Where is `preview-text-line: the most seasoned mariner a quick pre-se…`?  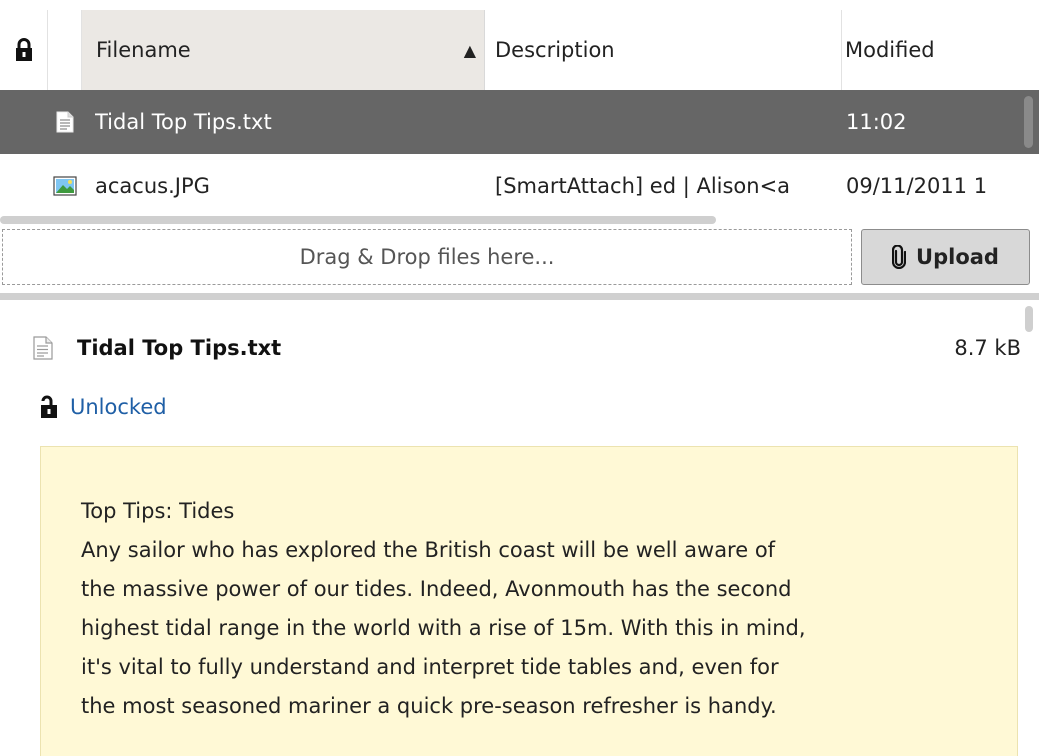
preview-text-line: the most seasoned mariner a quick pre-se… is located at coordinates (429, 706).